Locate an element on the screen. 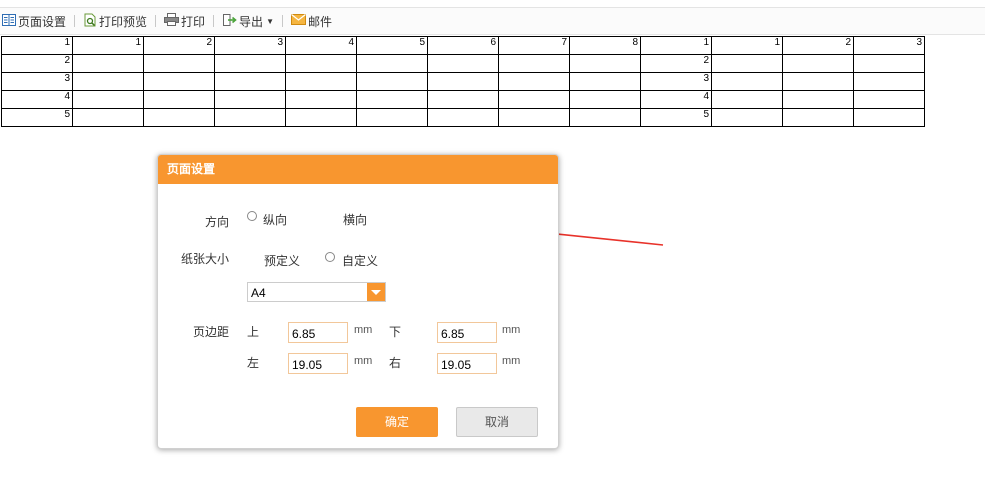 This screenshot has width=985, height=493. page-setup-button: 页面设置 is located at coordinates (34, 21).